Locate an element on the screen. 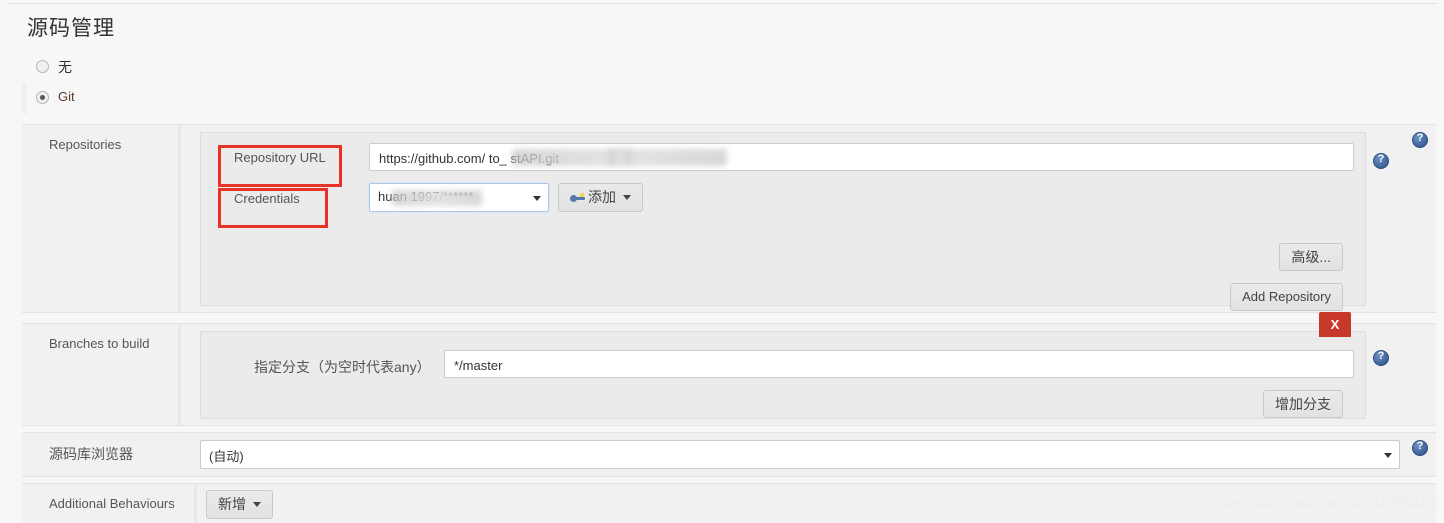 This screenshot has width=1444, height=523. repository-browser-help-icon is located at coordinates (1420, 448).